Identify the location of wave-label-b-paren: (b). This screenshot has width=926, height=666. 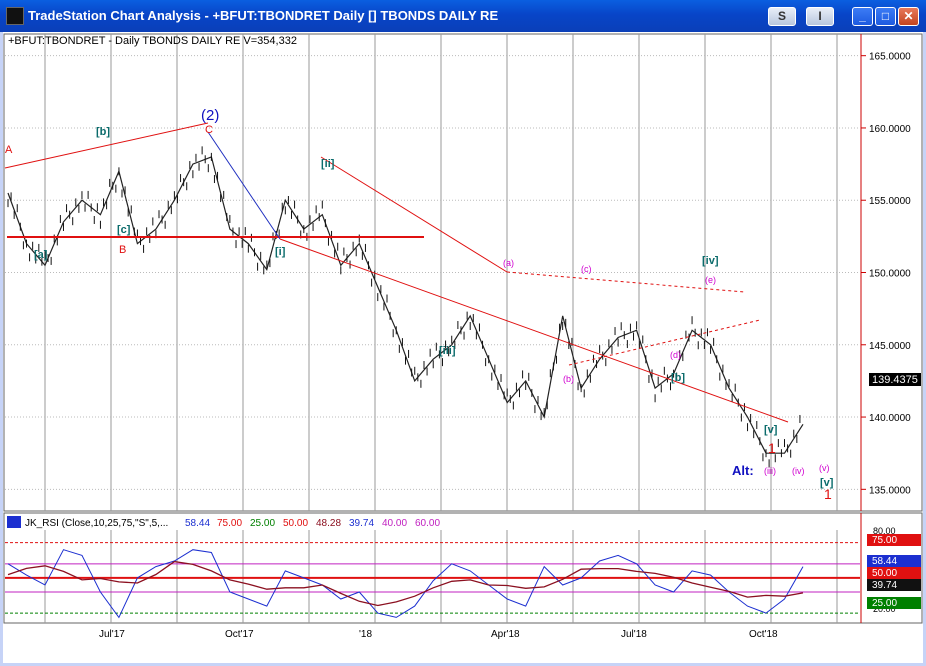
(568, 379).